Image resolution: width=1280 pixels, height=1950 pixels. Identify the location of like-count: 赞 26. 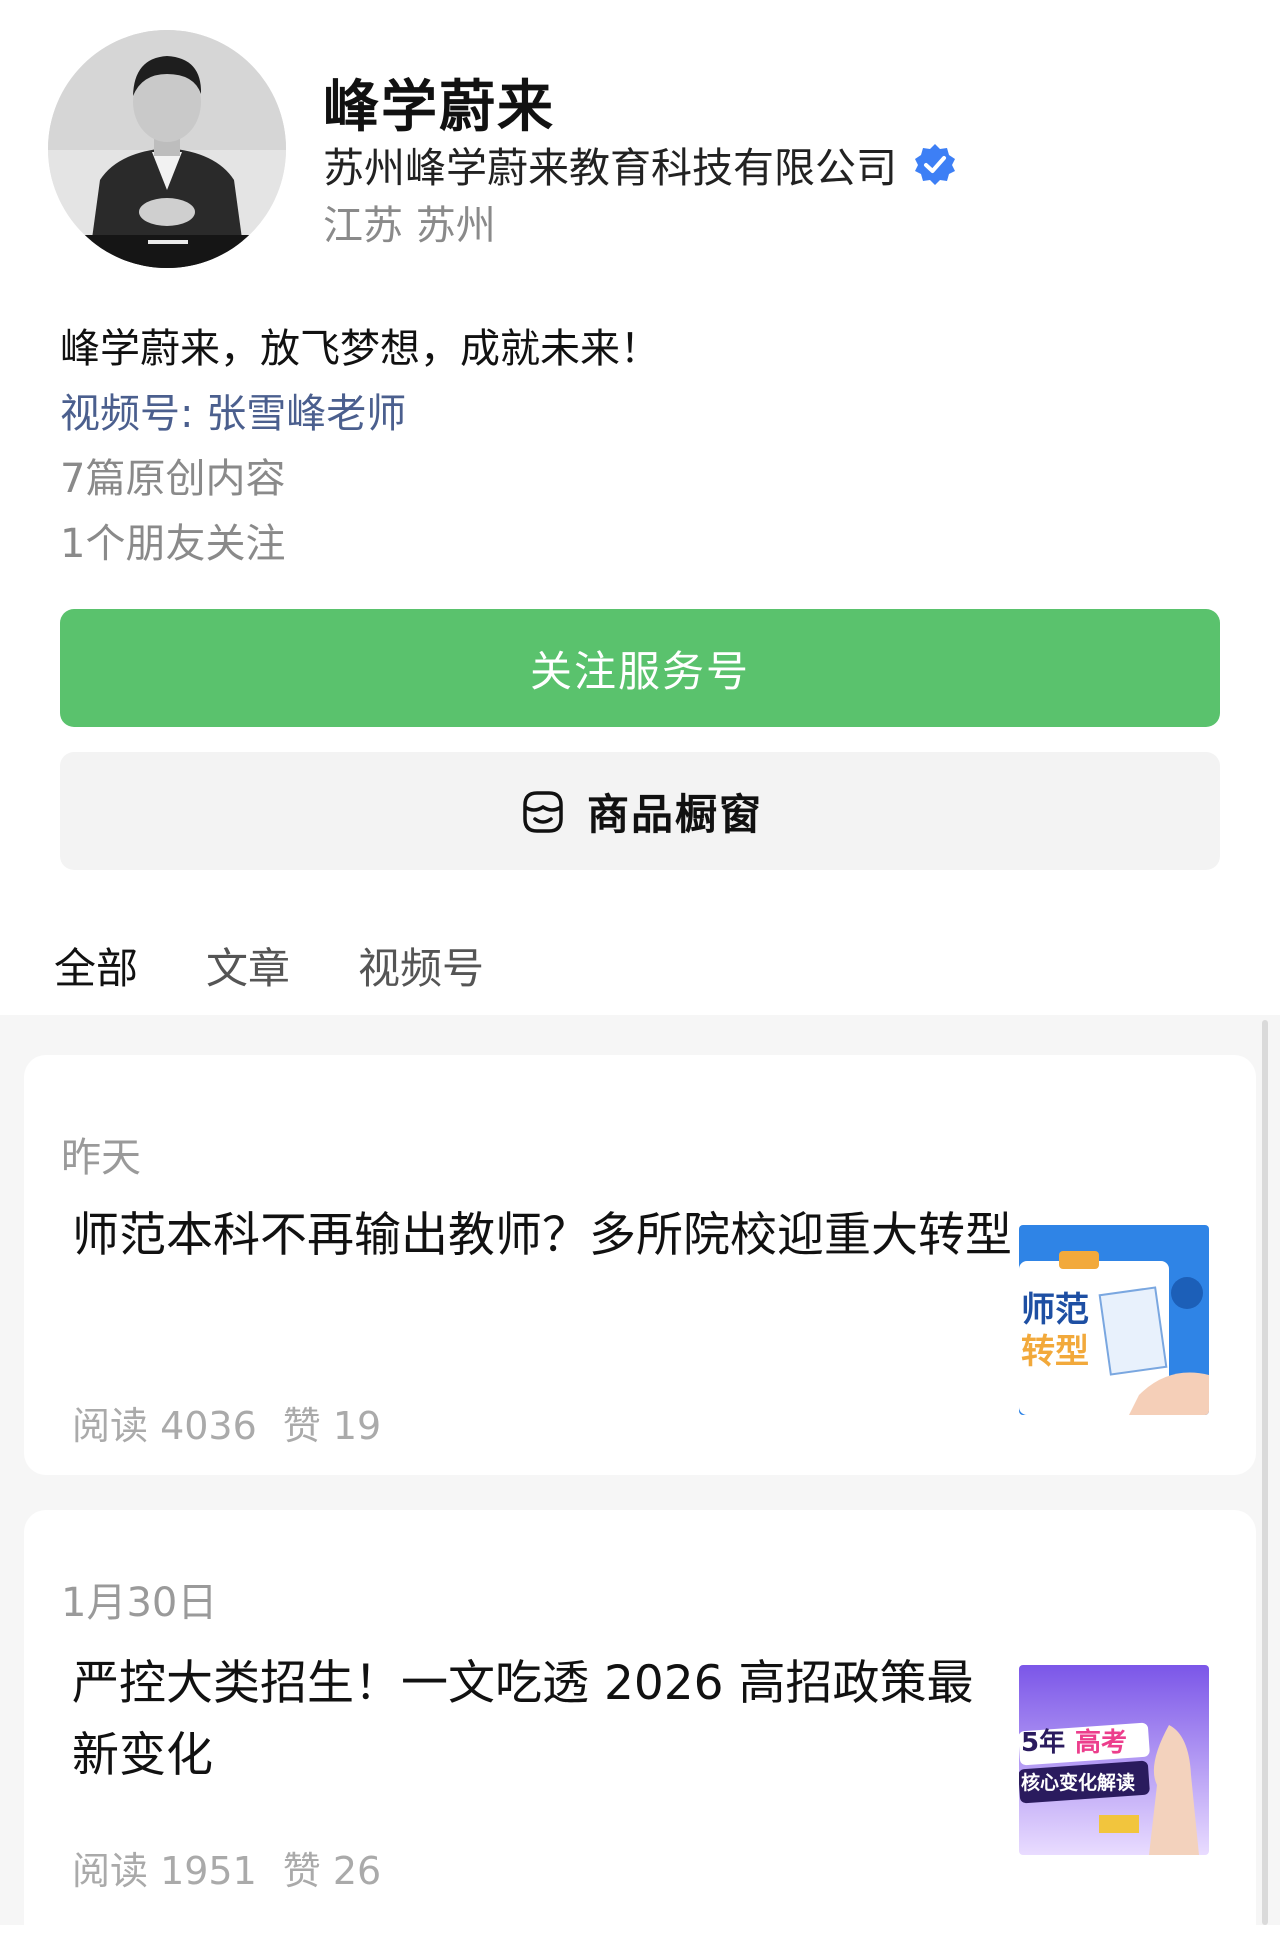
(332, 1871).